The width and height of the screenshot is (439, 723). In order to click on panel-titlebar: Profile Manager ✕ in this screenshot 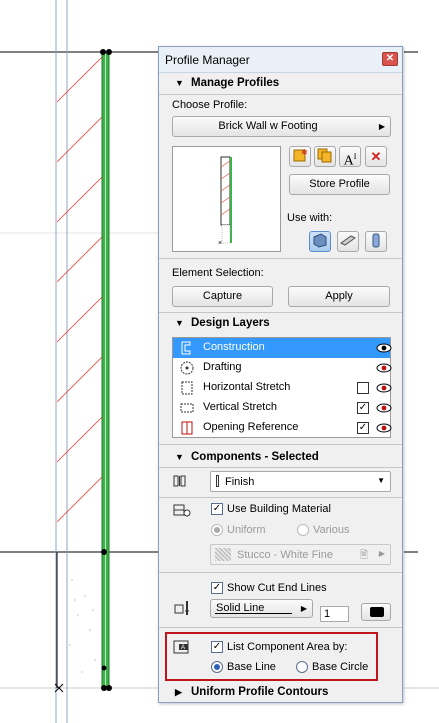, I will do `click(280, 60)`.